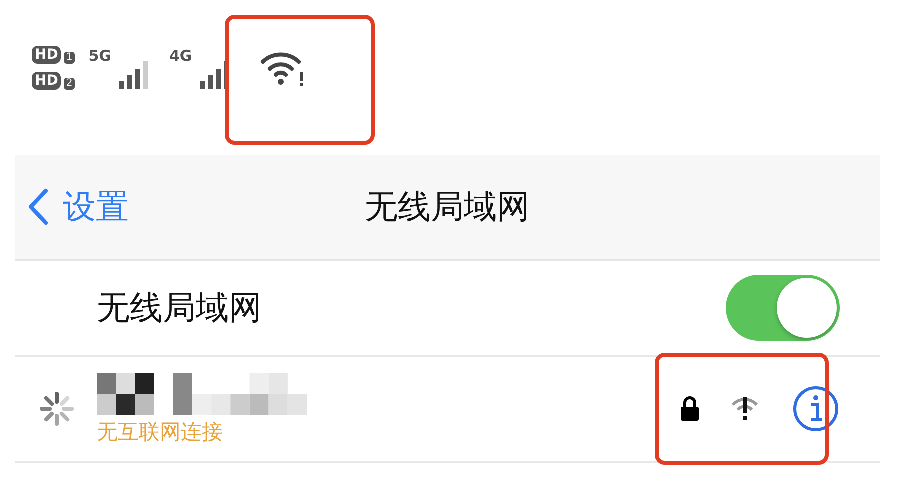 This screenshot has width=913, height=500. I want to click on info-icon, so click(816, 409).